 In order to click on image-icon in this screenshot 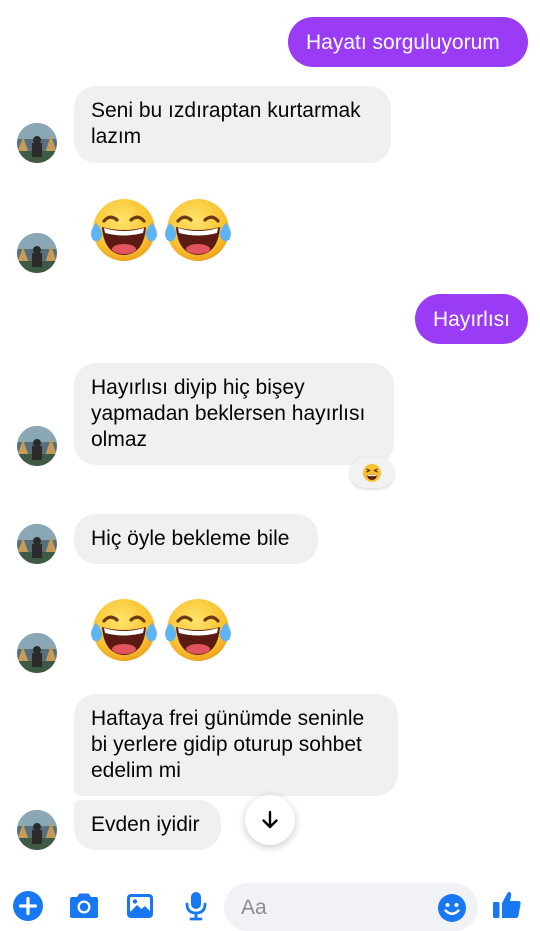, I will do `click(140, 906)`.